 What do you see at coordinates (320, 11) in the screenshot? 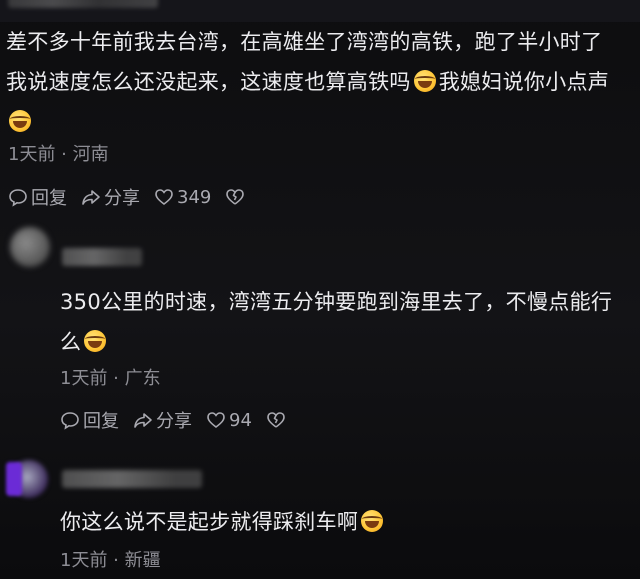
I see `top-strip` at bounding box center [320, 11].